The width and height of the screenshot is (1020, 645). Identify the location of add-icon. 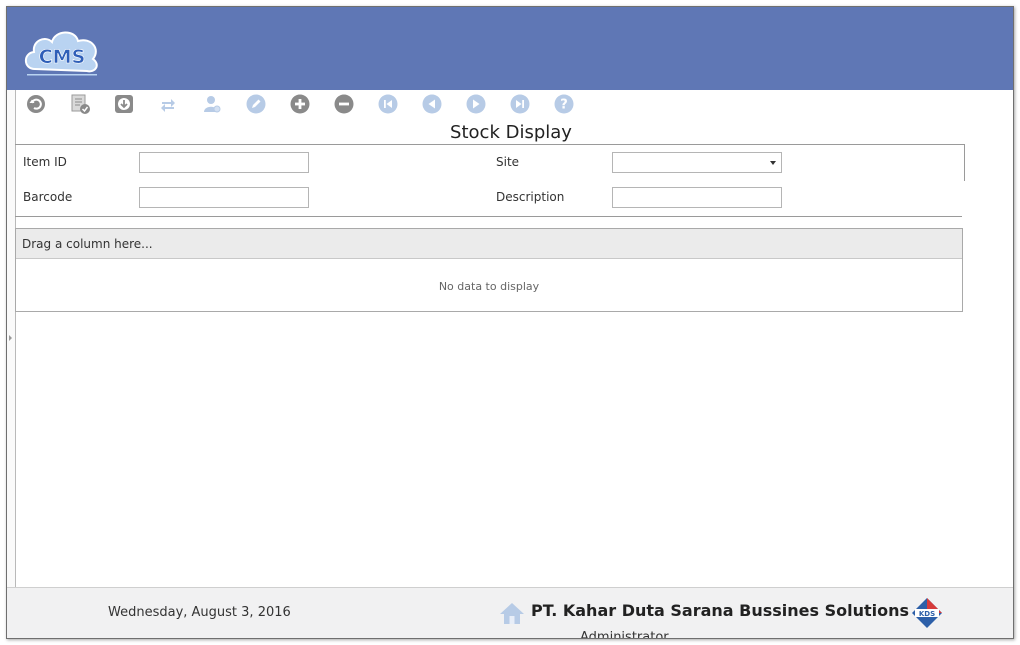
(300, 104).